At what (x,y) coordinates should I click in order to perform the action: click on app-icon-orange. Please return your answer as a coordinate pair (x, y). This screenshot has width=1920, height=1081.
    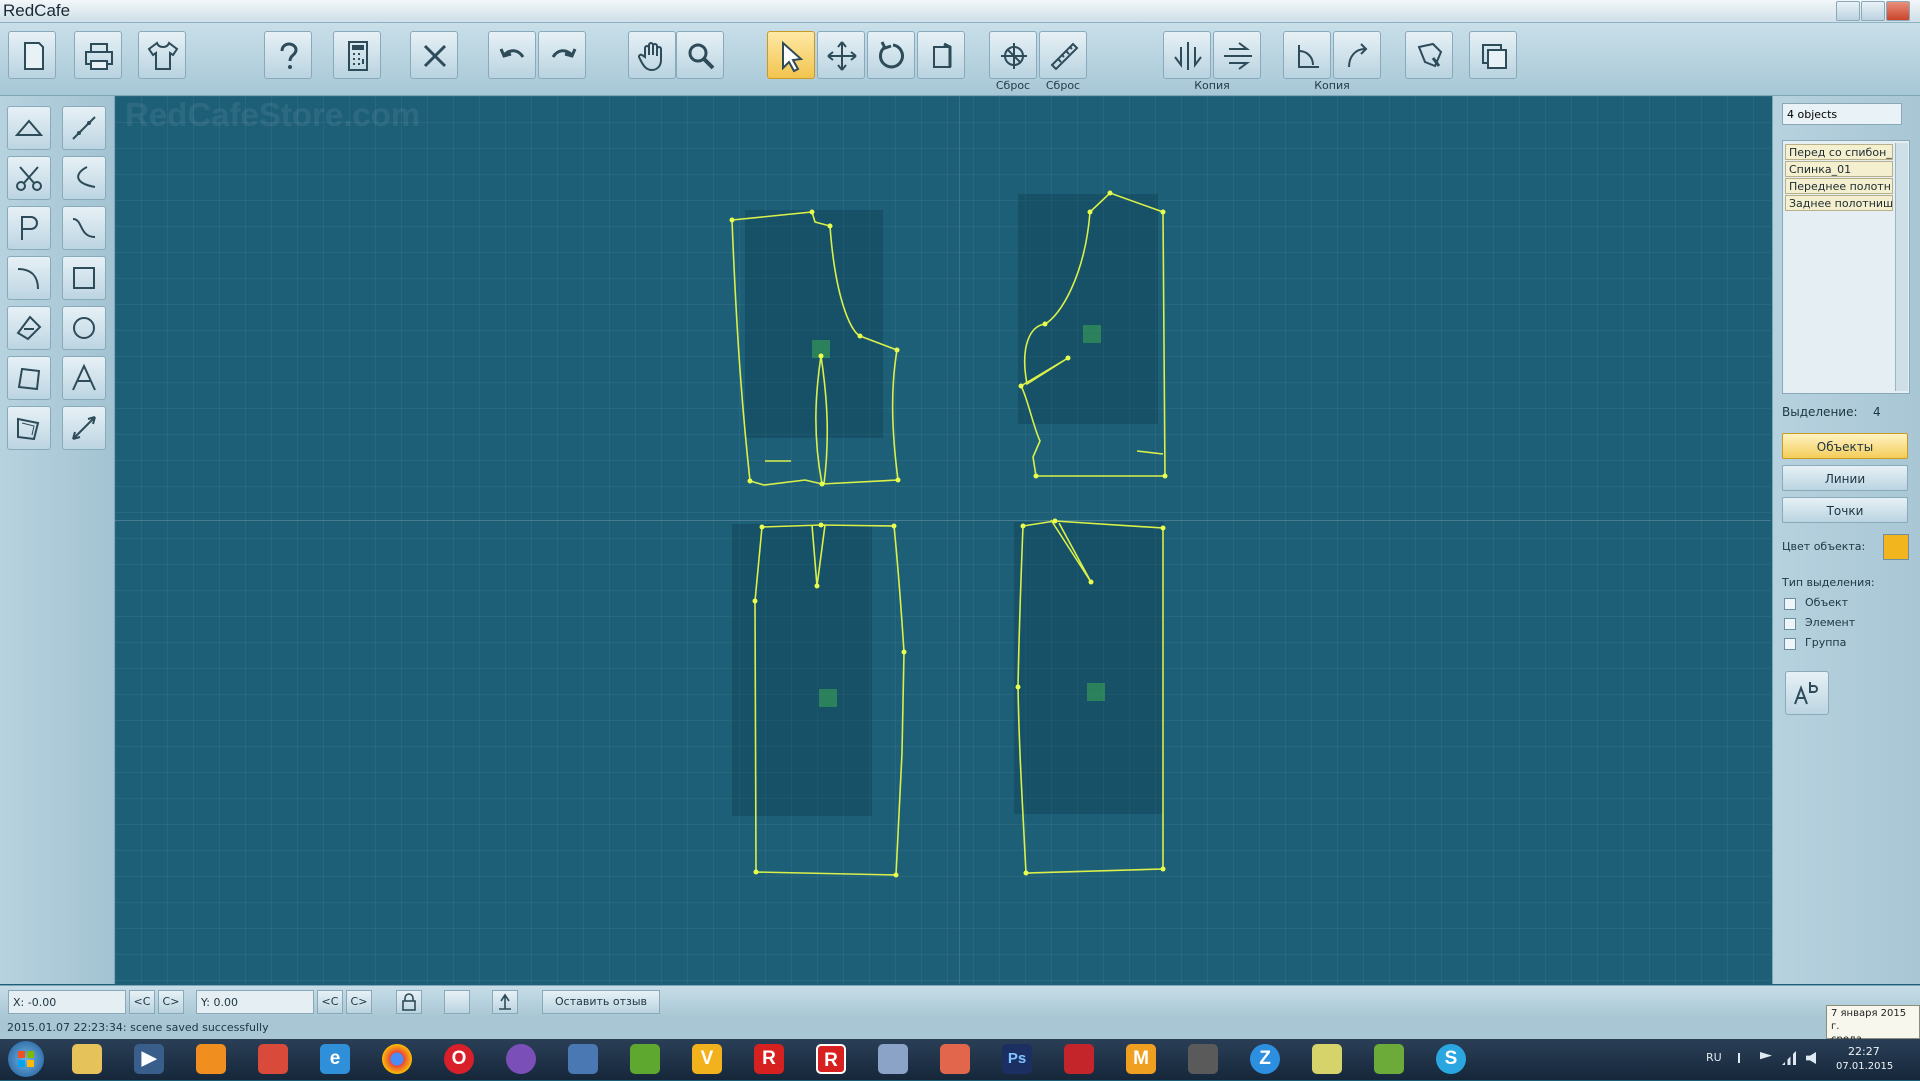
    Looking at the image, I should click on (211, 1059).